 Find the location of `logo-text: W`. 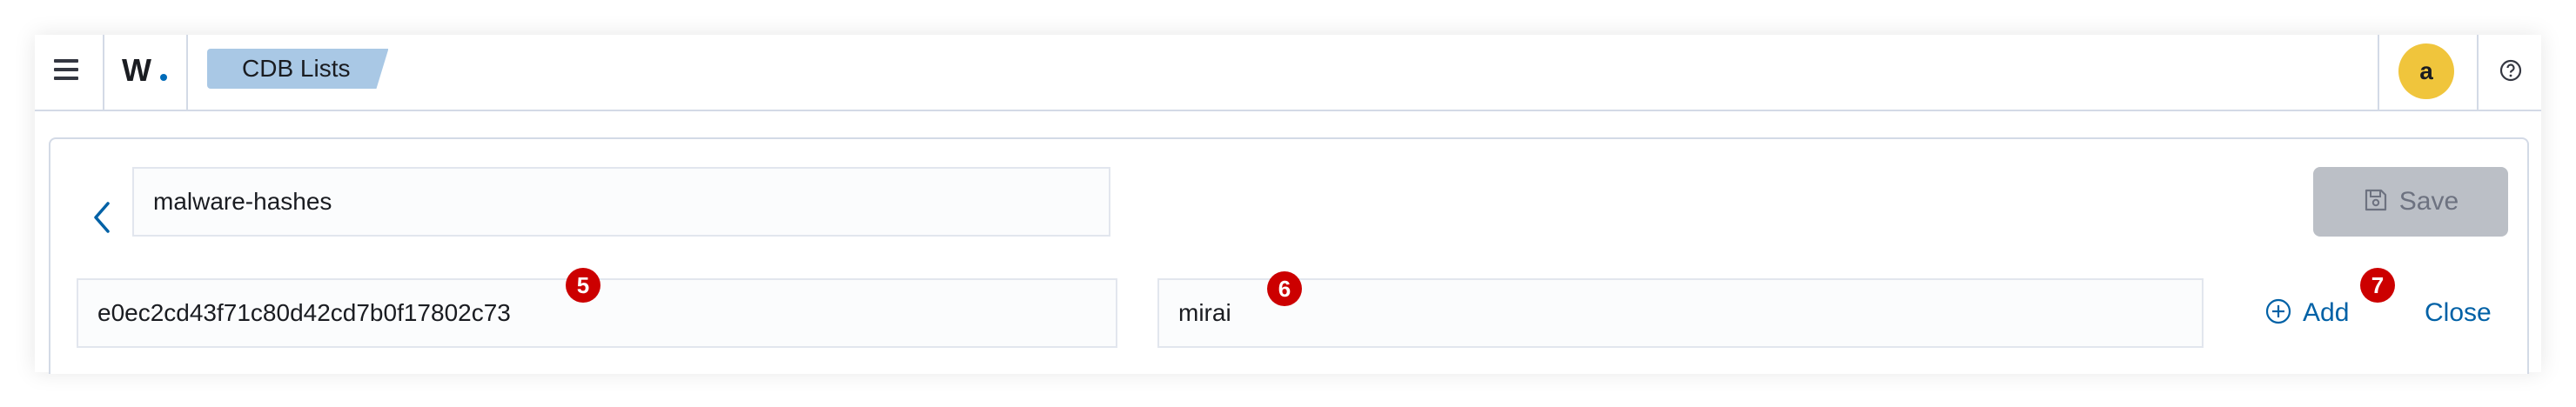

logo-text: W is located at coordinates (136, 70).